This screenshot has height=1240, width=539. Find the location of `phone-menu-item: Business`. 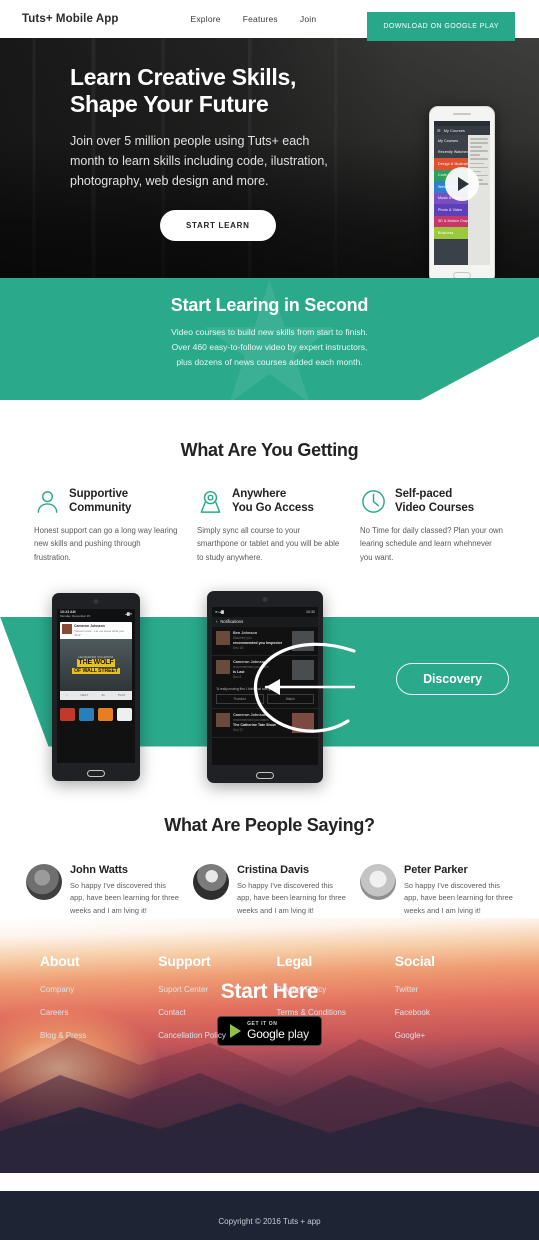

phone-menu-item: Business is located at coordinates (451, 233).